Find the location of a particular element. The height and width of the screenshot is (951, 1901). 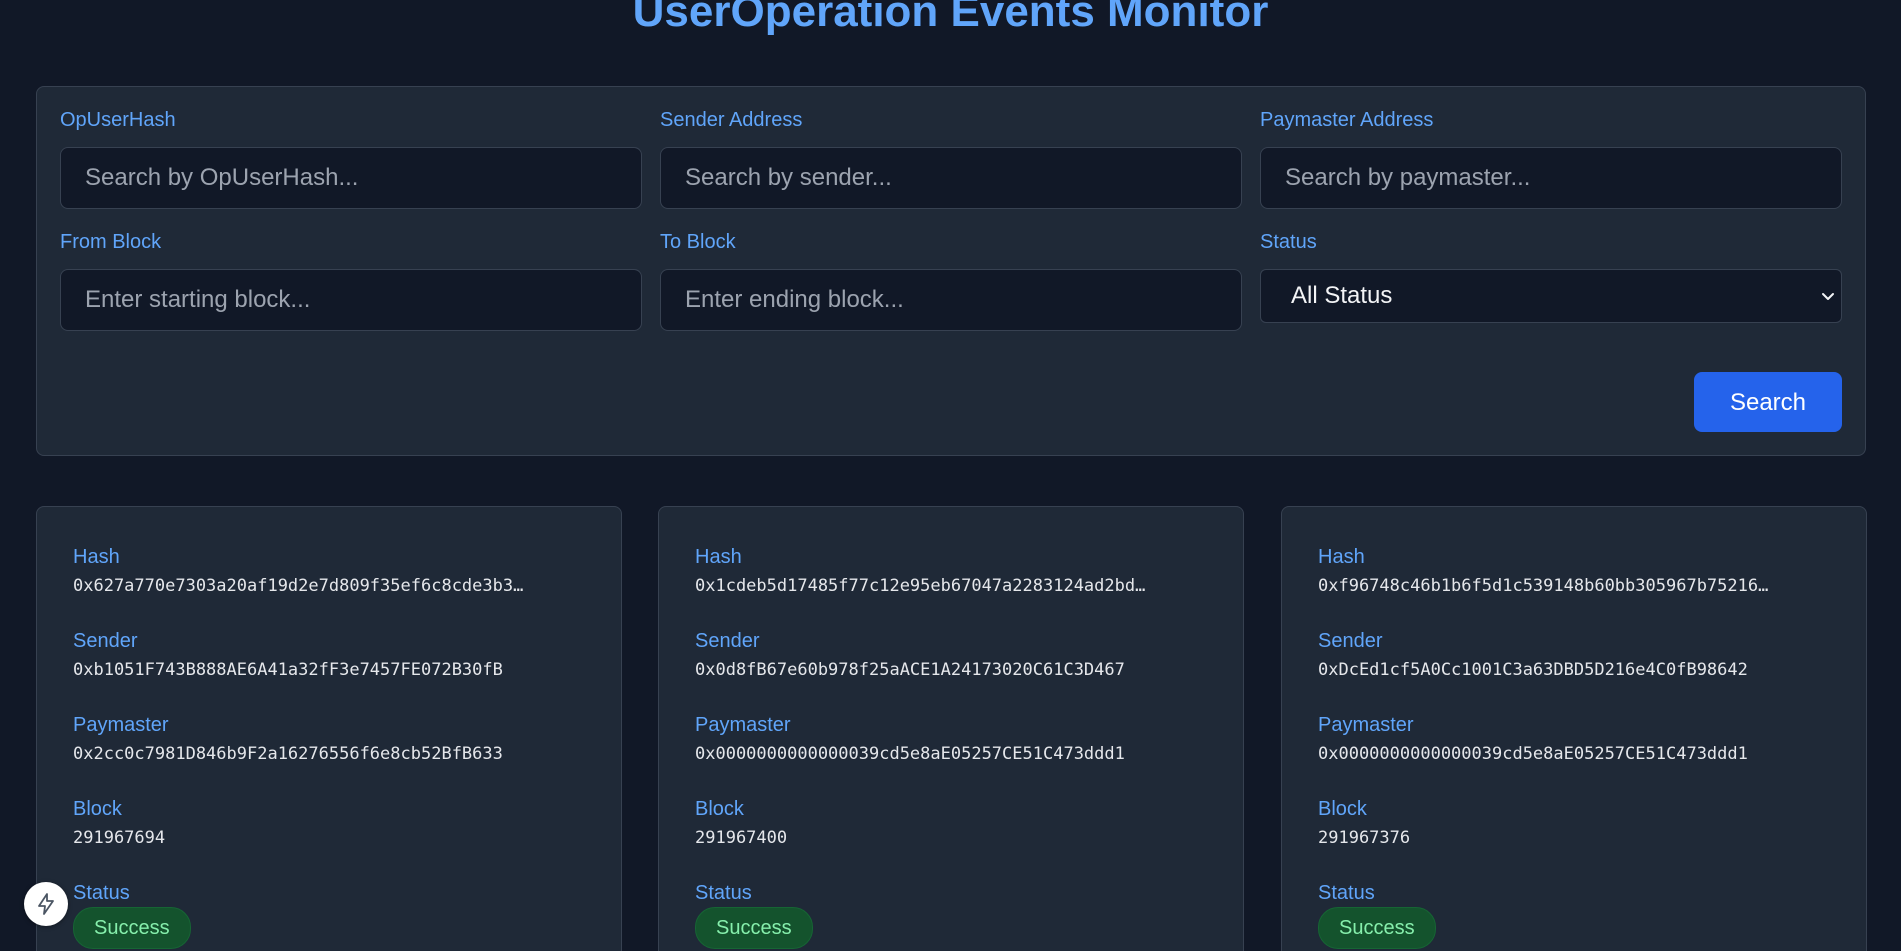

block-value: 291967376 is located at coordinates (1364, 838).